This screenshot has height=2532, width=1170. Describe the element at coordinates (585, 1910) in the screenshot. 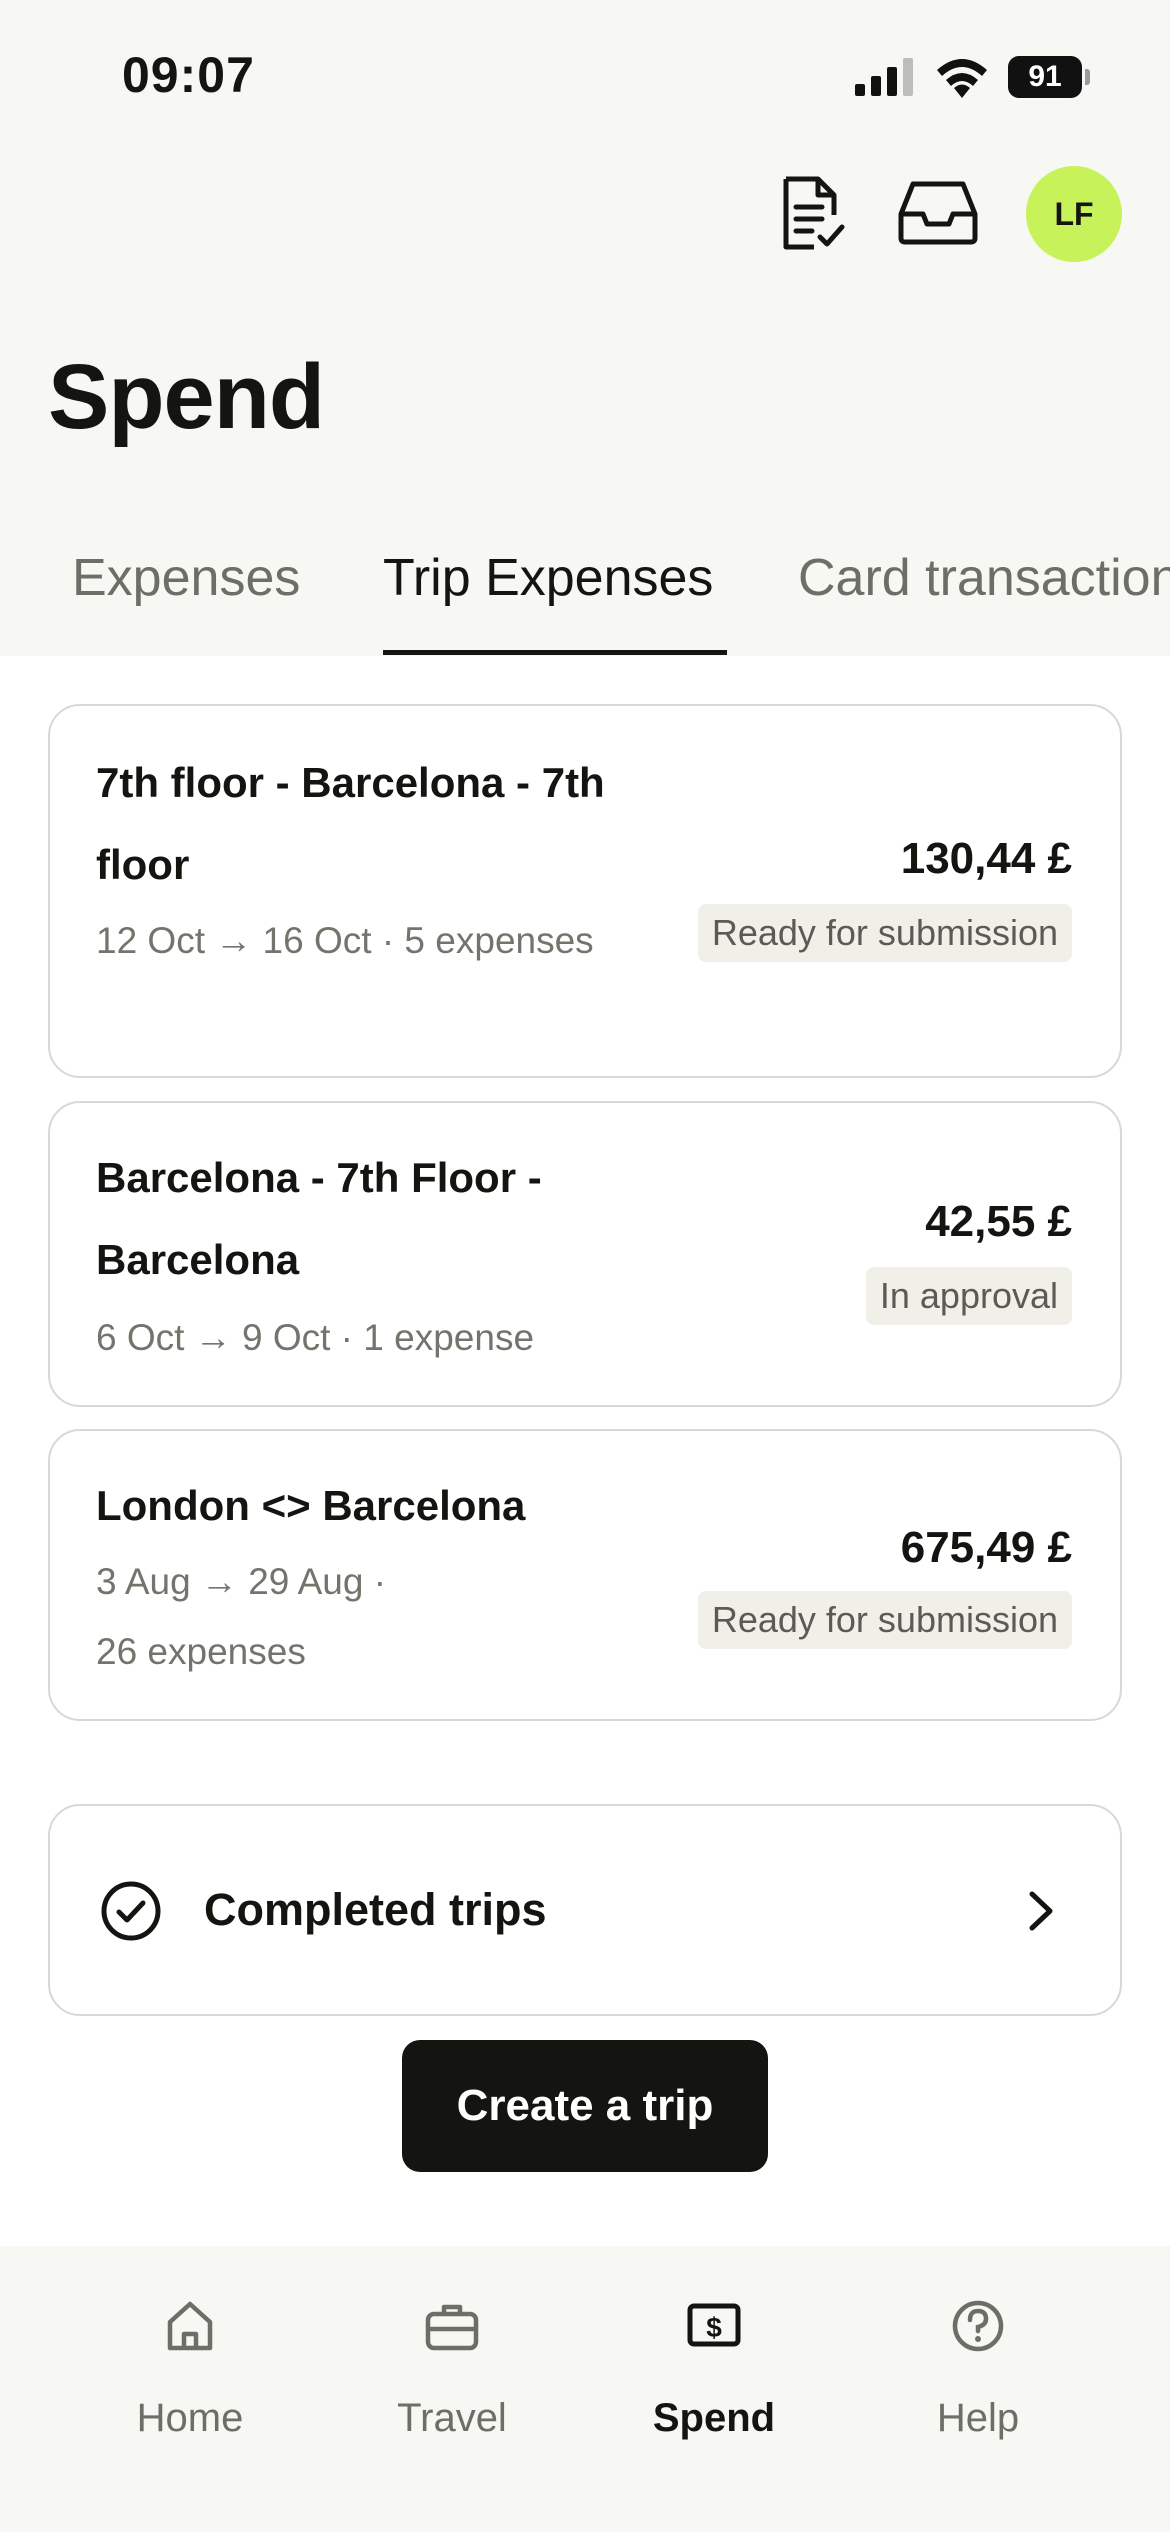

I see `completed-trips-row: Completed trips` at that location.